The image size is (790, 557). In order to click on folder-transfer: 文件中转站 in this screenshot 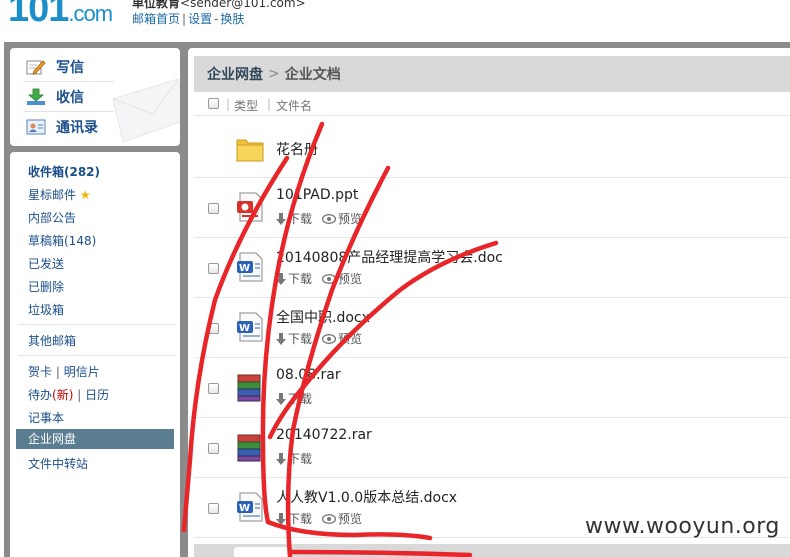, I will do `click(58, 464)`.